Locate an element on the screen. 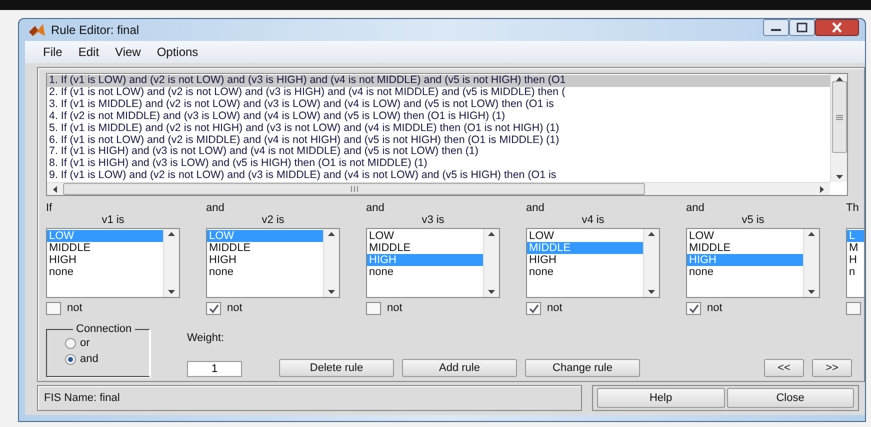 The width and height of the screenshot is (871, 427). radio-label: or is located at coordinates (85, 343).